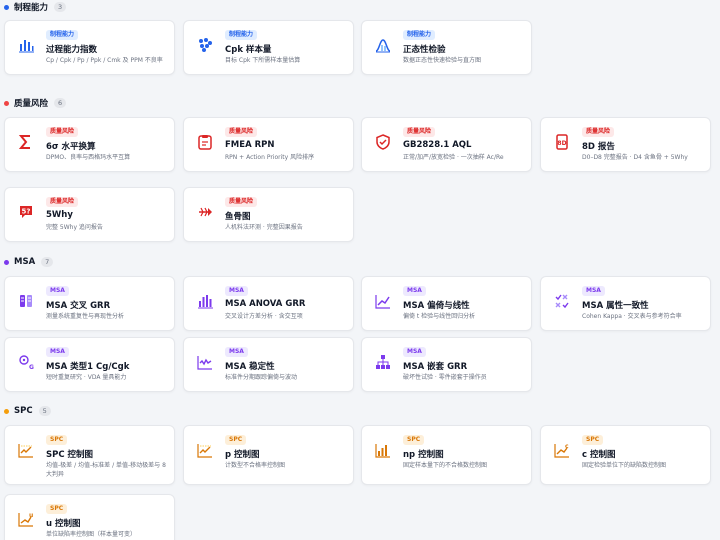  What do you see at coordinates (205, 362) in the screenshot?
I see `wave-chart-icon` at bounding box center [205, 362].